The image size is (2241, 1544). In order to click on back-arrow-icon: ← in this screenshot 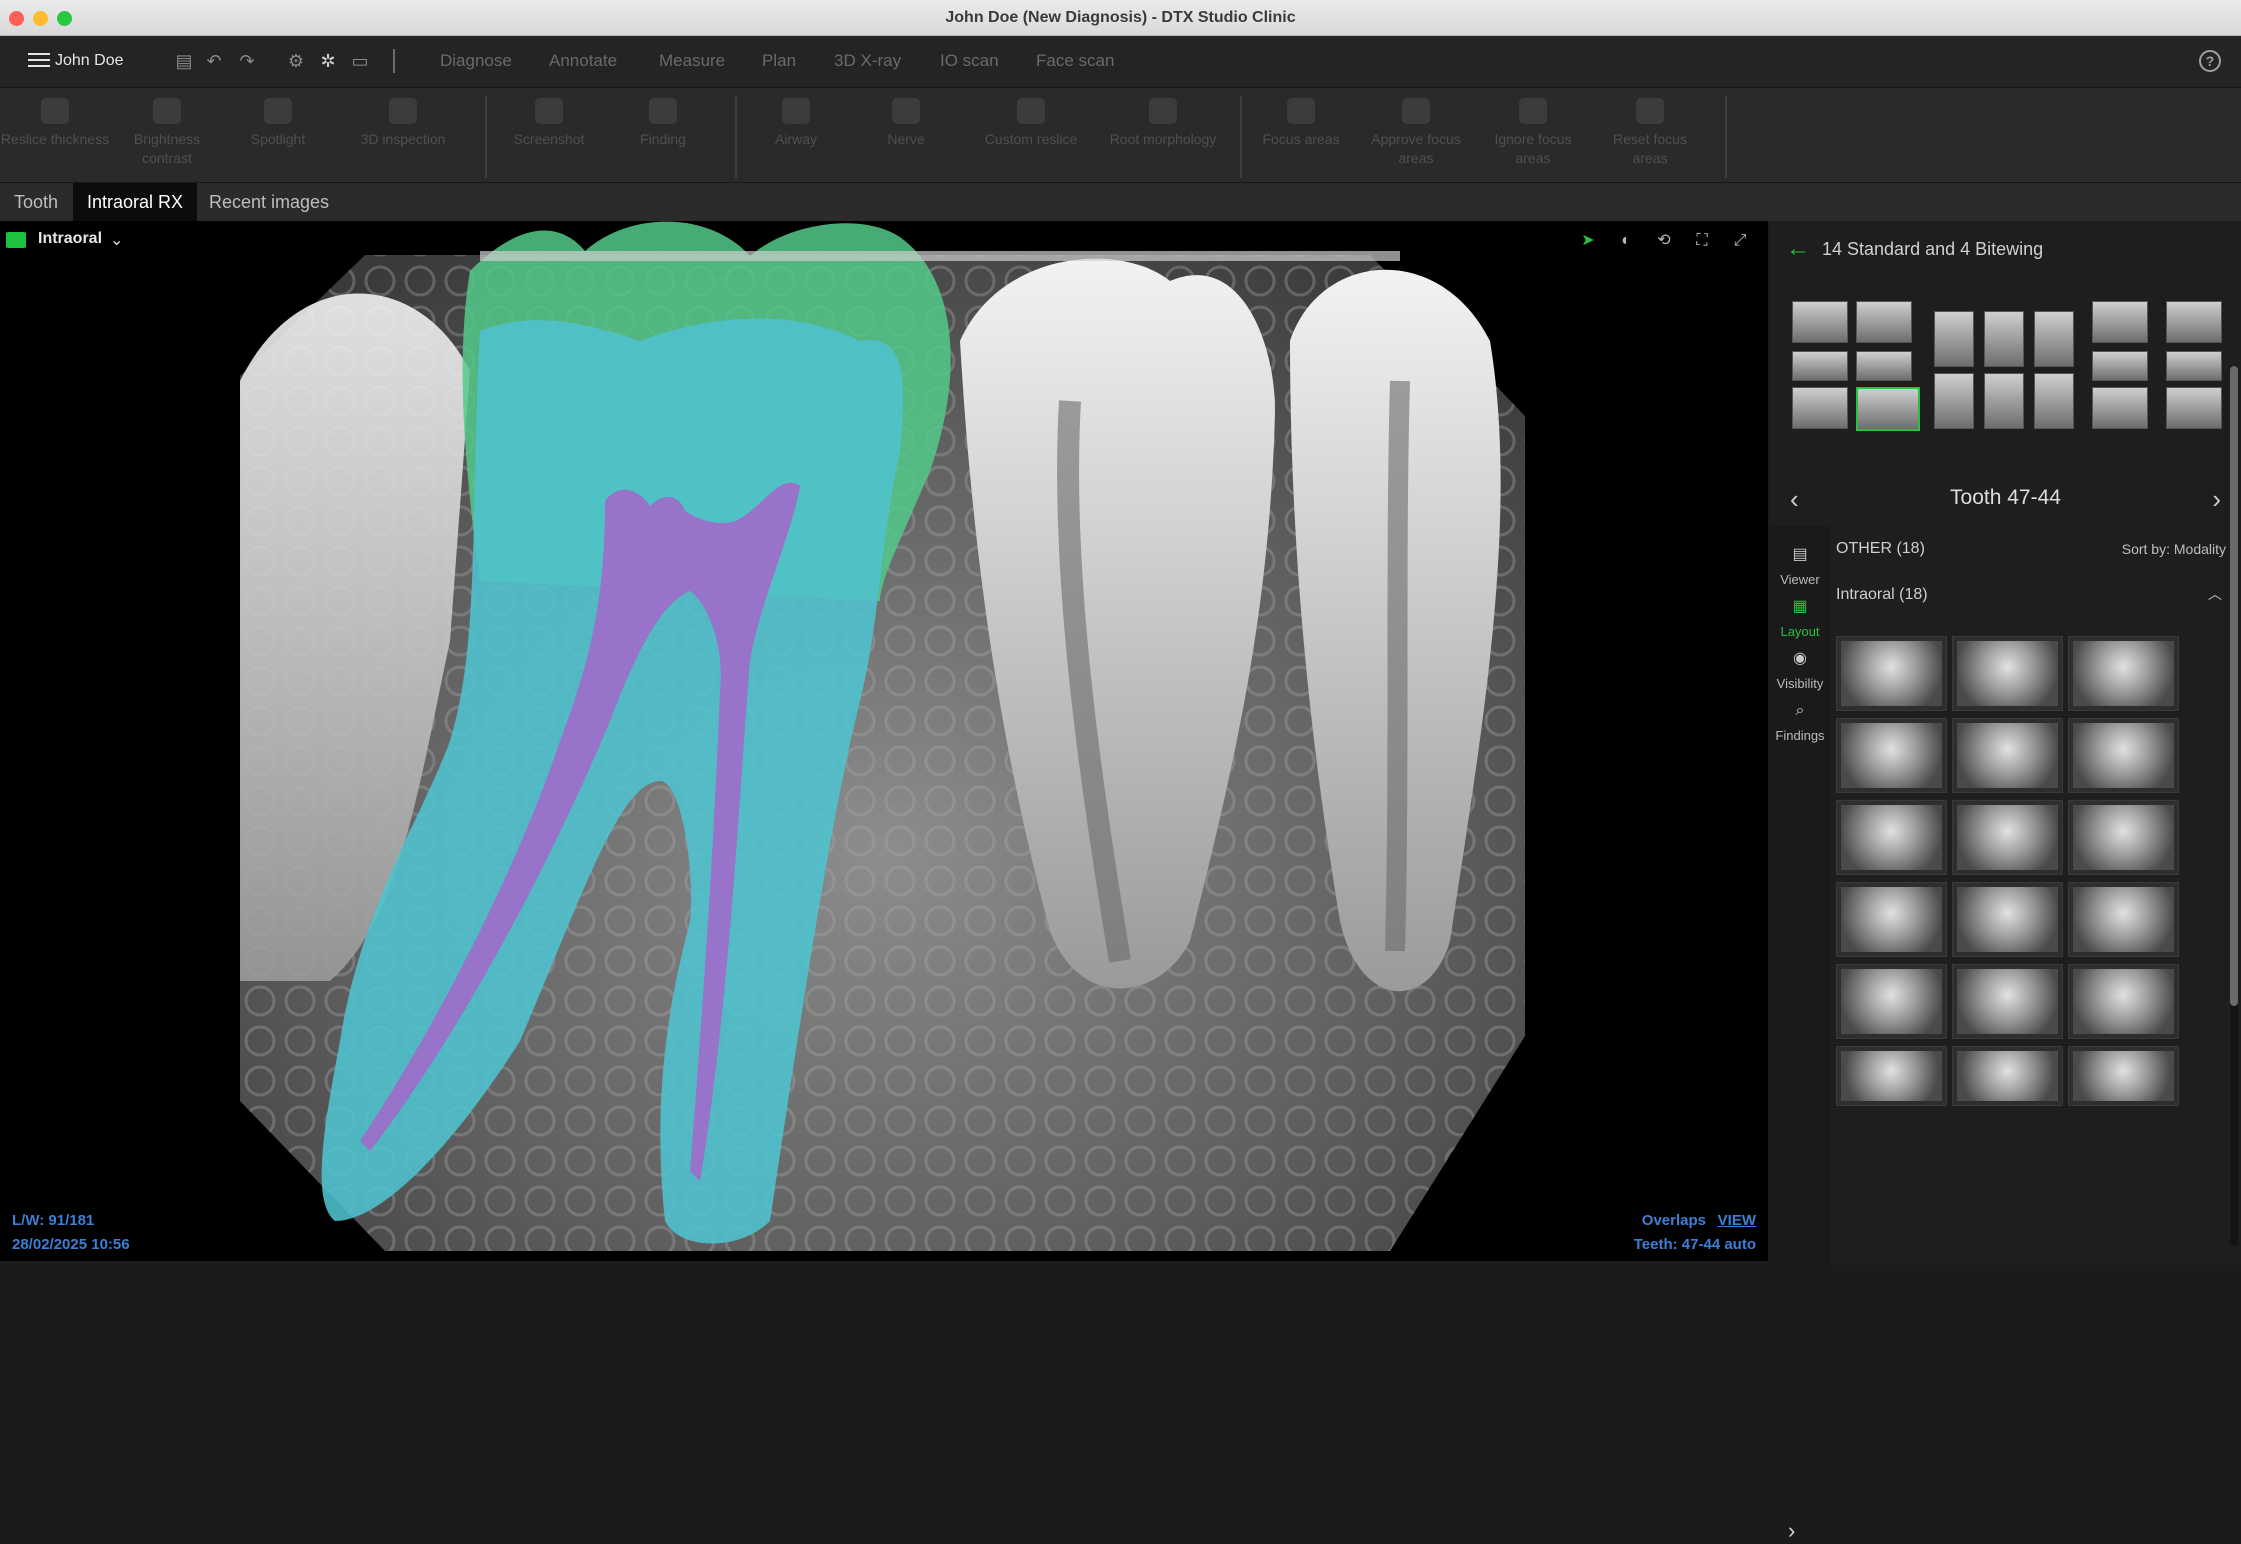, I will do `click(1798, 249)`.